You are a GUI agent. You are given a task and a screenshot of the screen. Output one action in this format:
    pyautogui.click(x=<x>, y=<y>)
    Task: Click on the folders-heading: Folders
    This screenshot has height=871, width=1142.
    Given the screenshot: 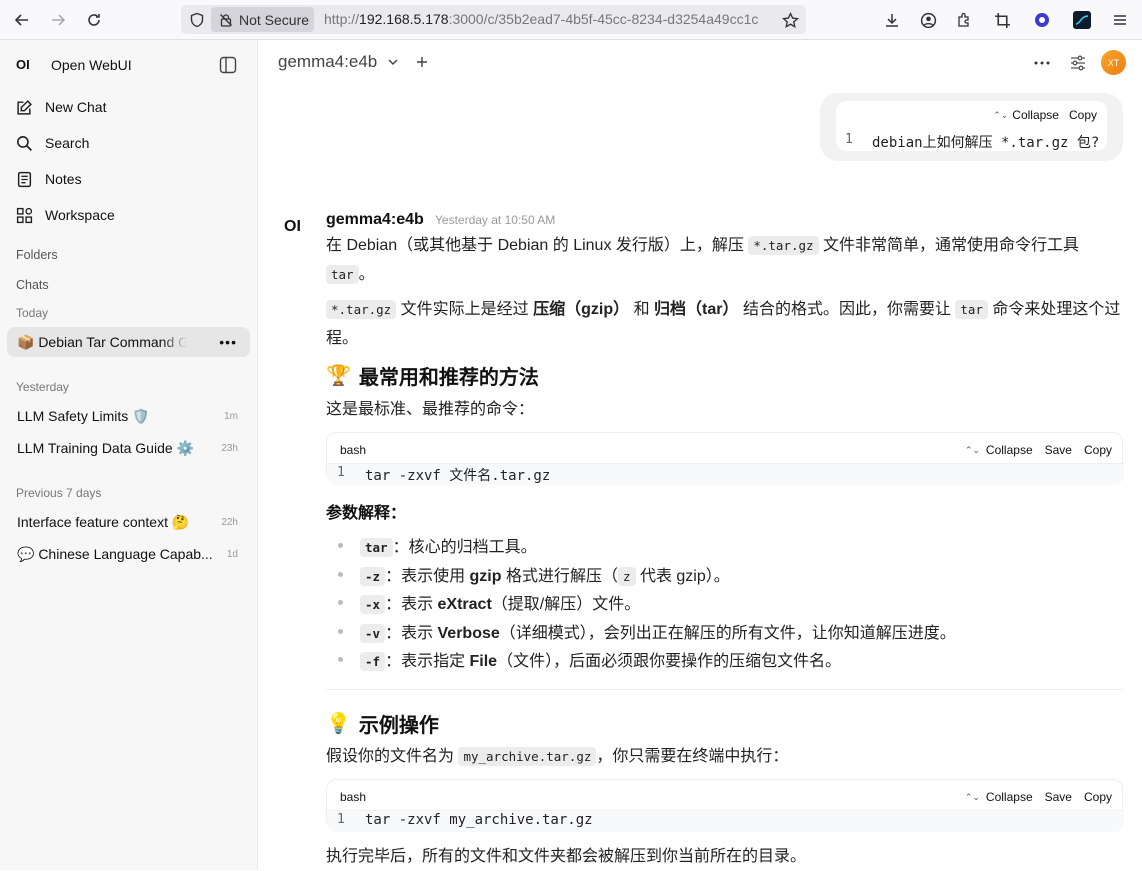 What is the action you would take?
    pyautogui.click(x=37, y=255)
    